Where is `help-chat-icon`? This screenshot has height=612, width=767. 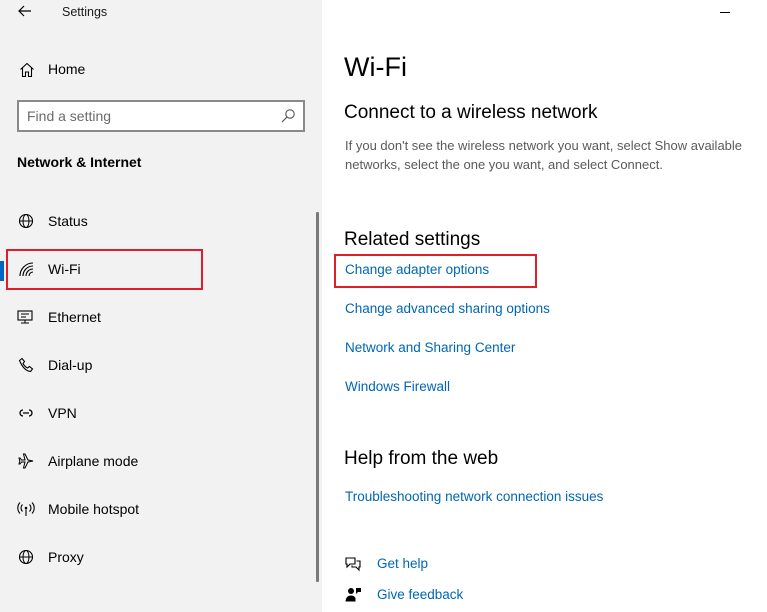
help-chat-icon is located at coordinates (353, 564).